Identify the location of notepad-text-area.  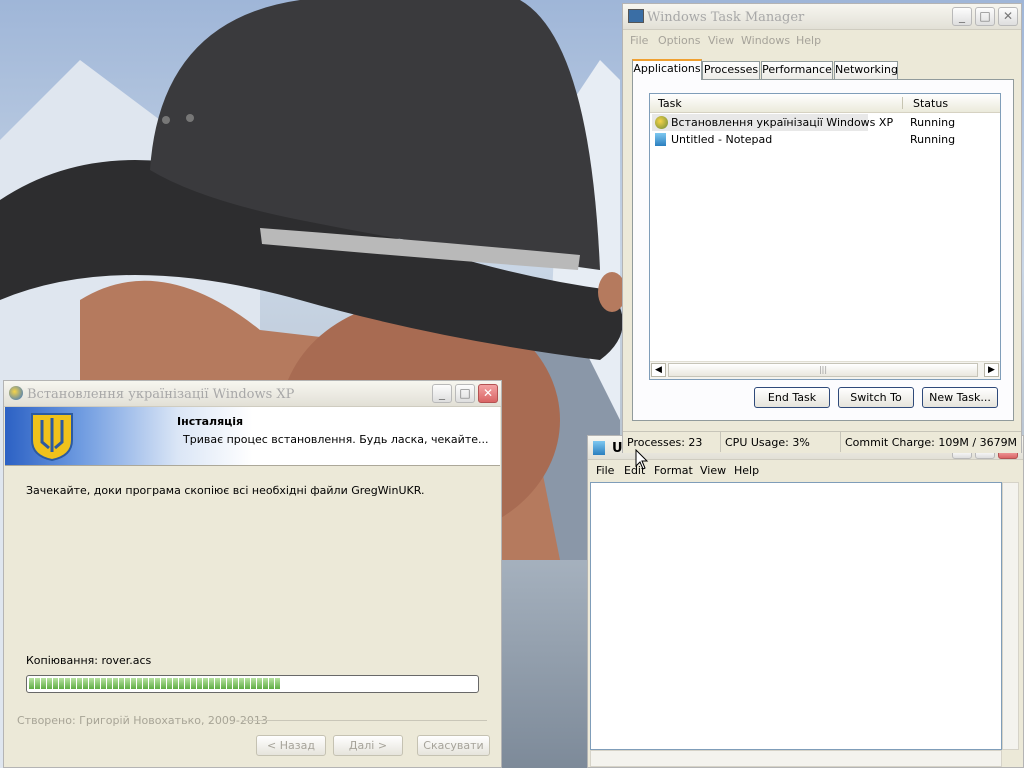
(796, 616).